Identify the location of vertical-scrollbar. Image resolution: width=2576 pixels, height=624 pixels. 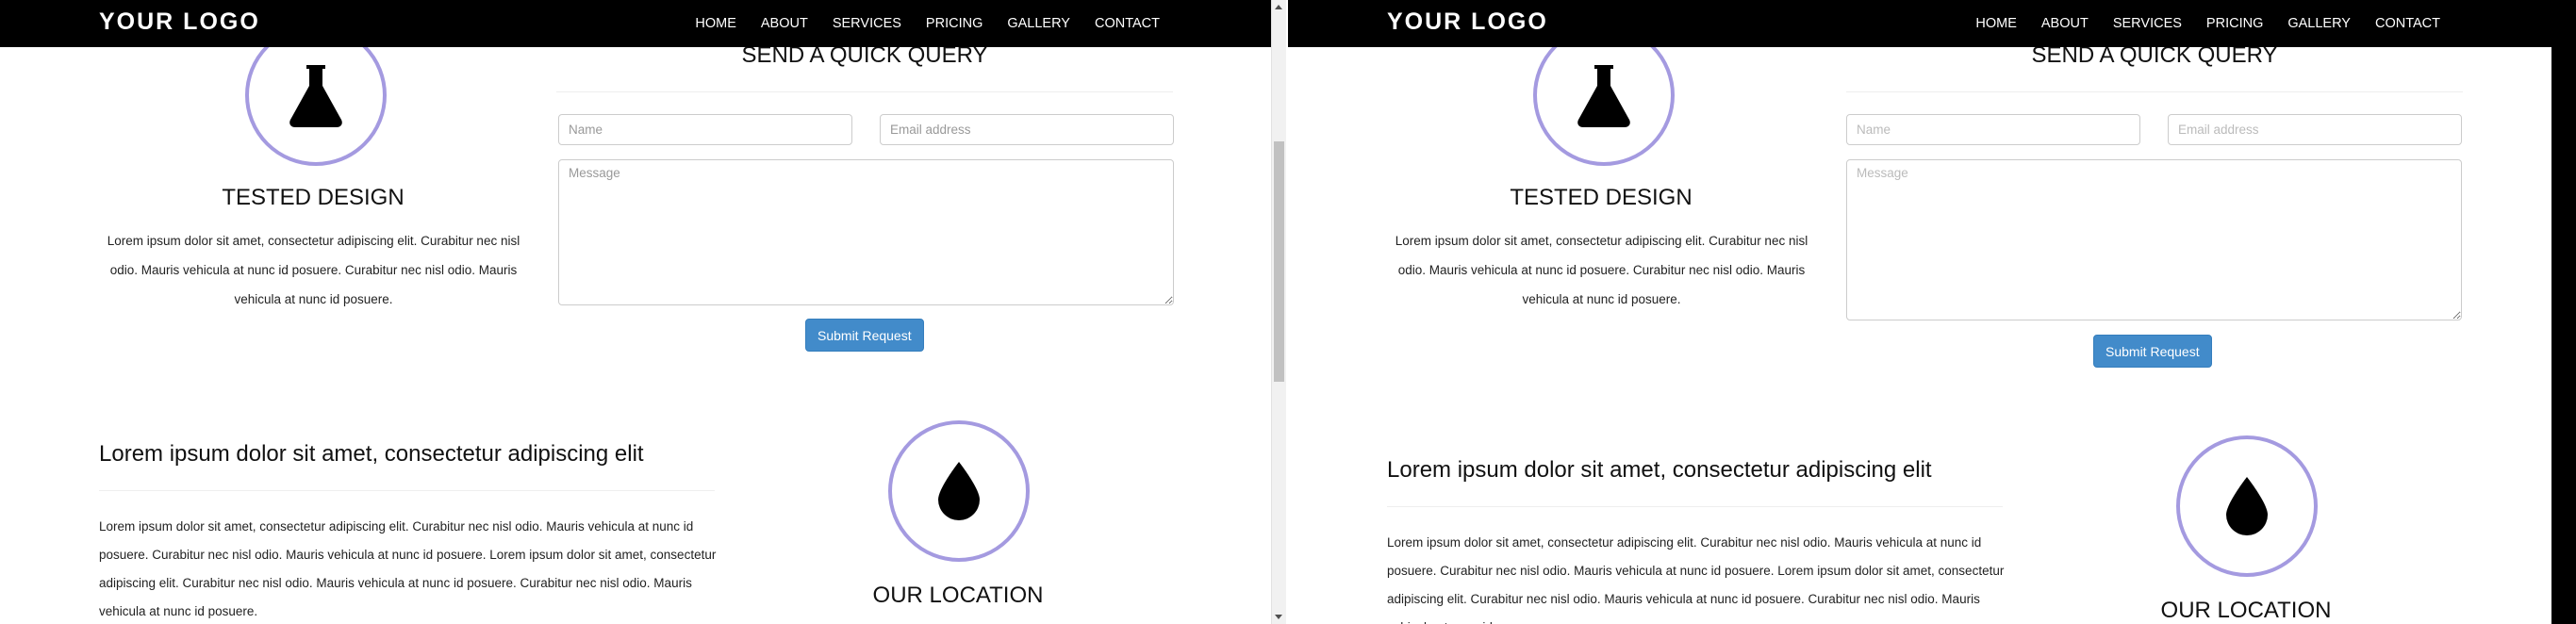
(1278, 312).